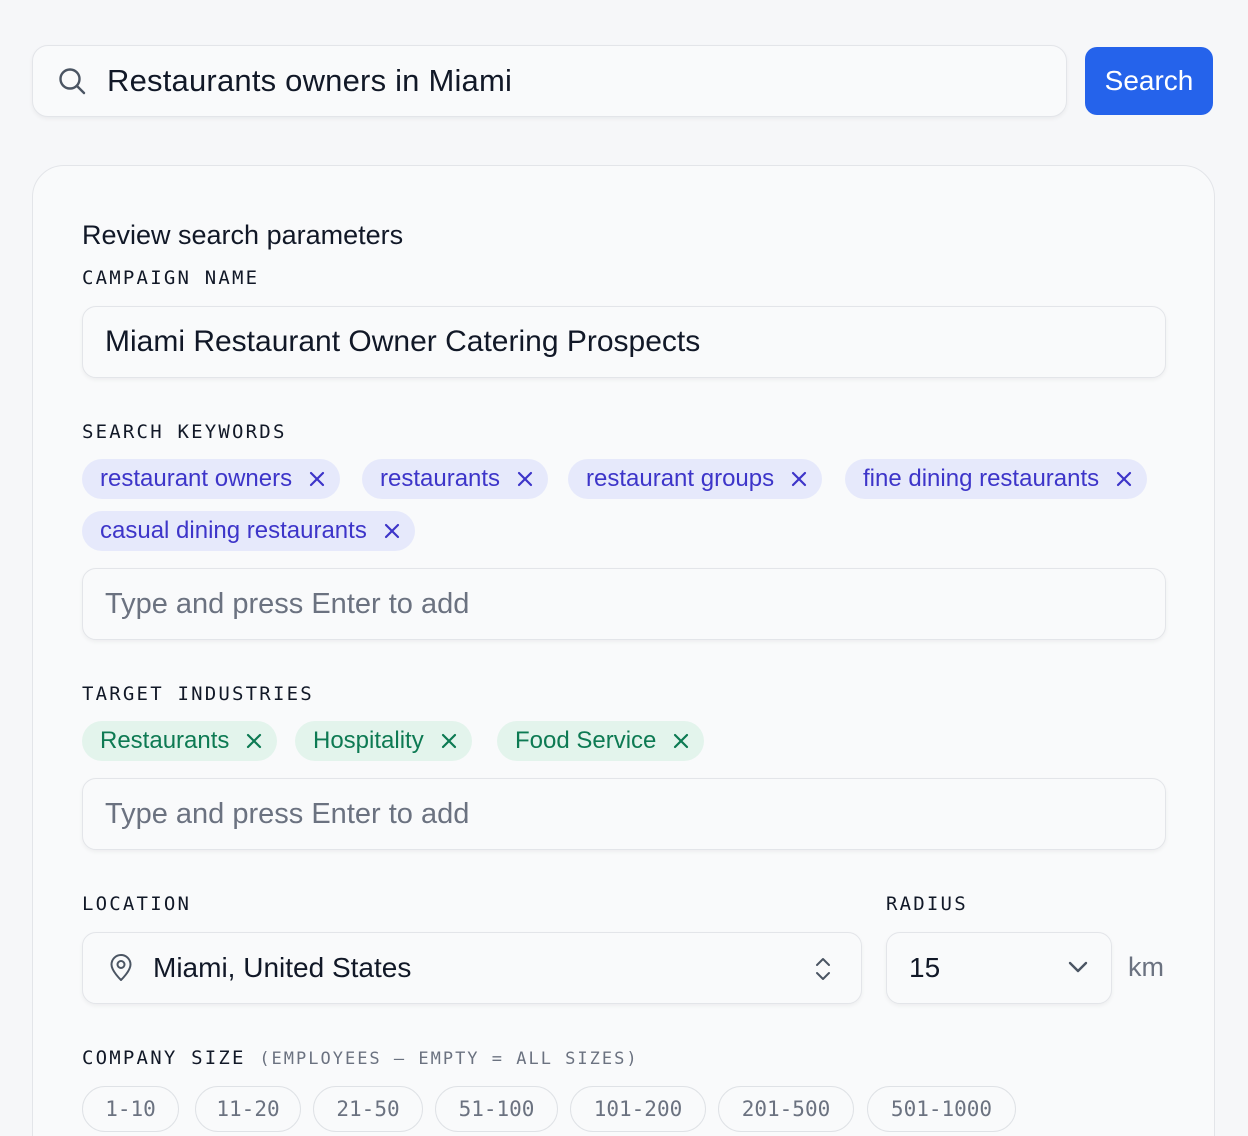 The height and width of the screenshot is (1136, 1248). What do you see at coordinates (72, 81) in the screenshot?
I see `search-icon` at bounding box center [72, 81].